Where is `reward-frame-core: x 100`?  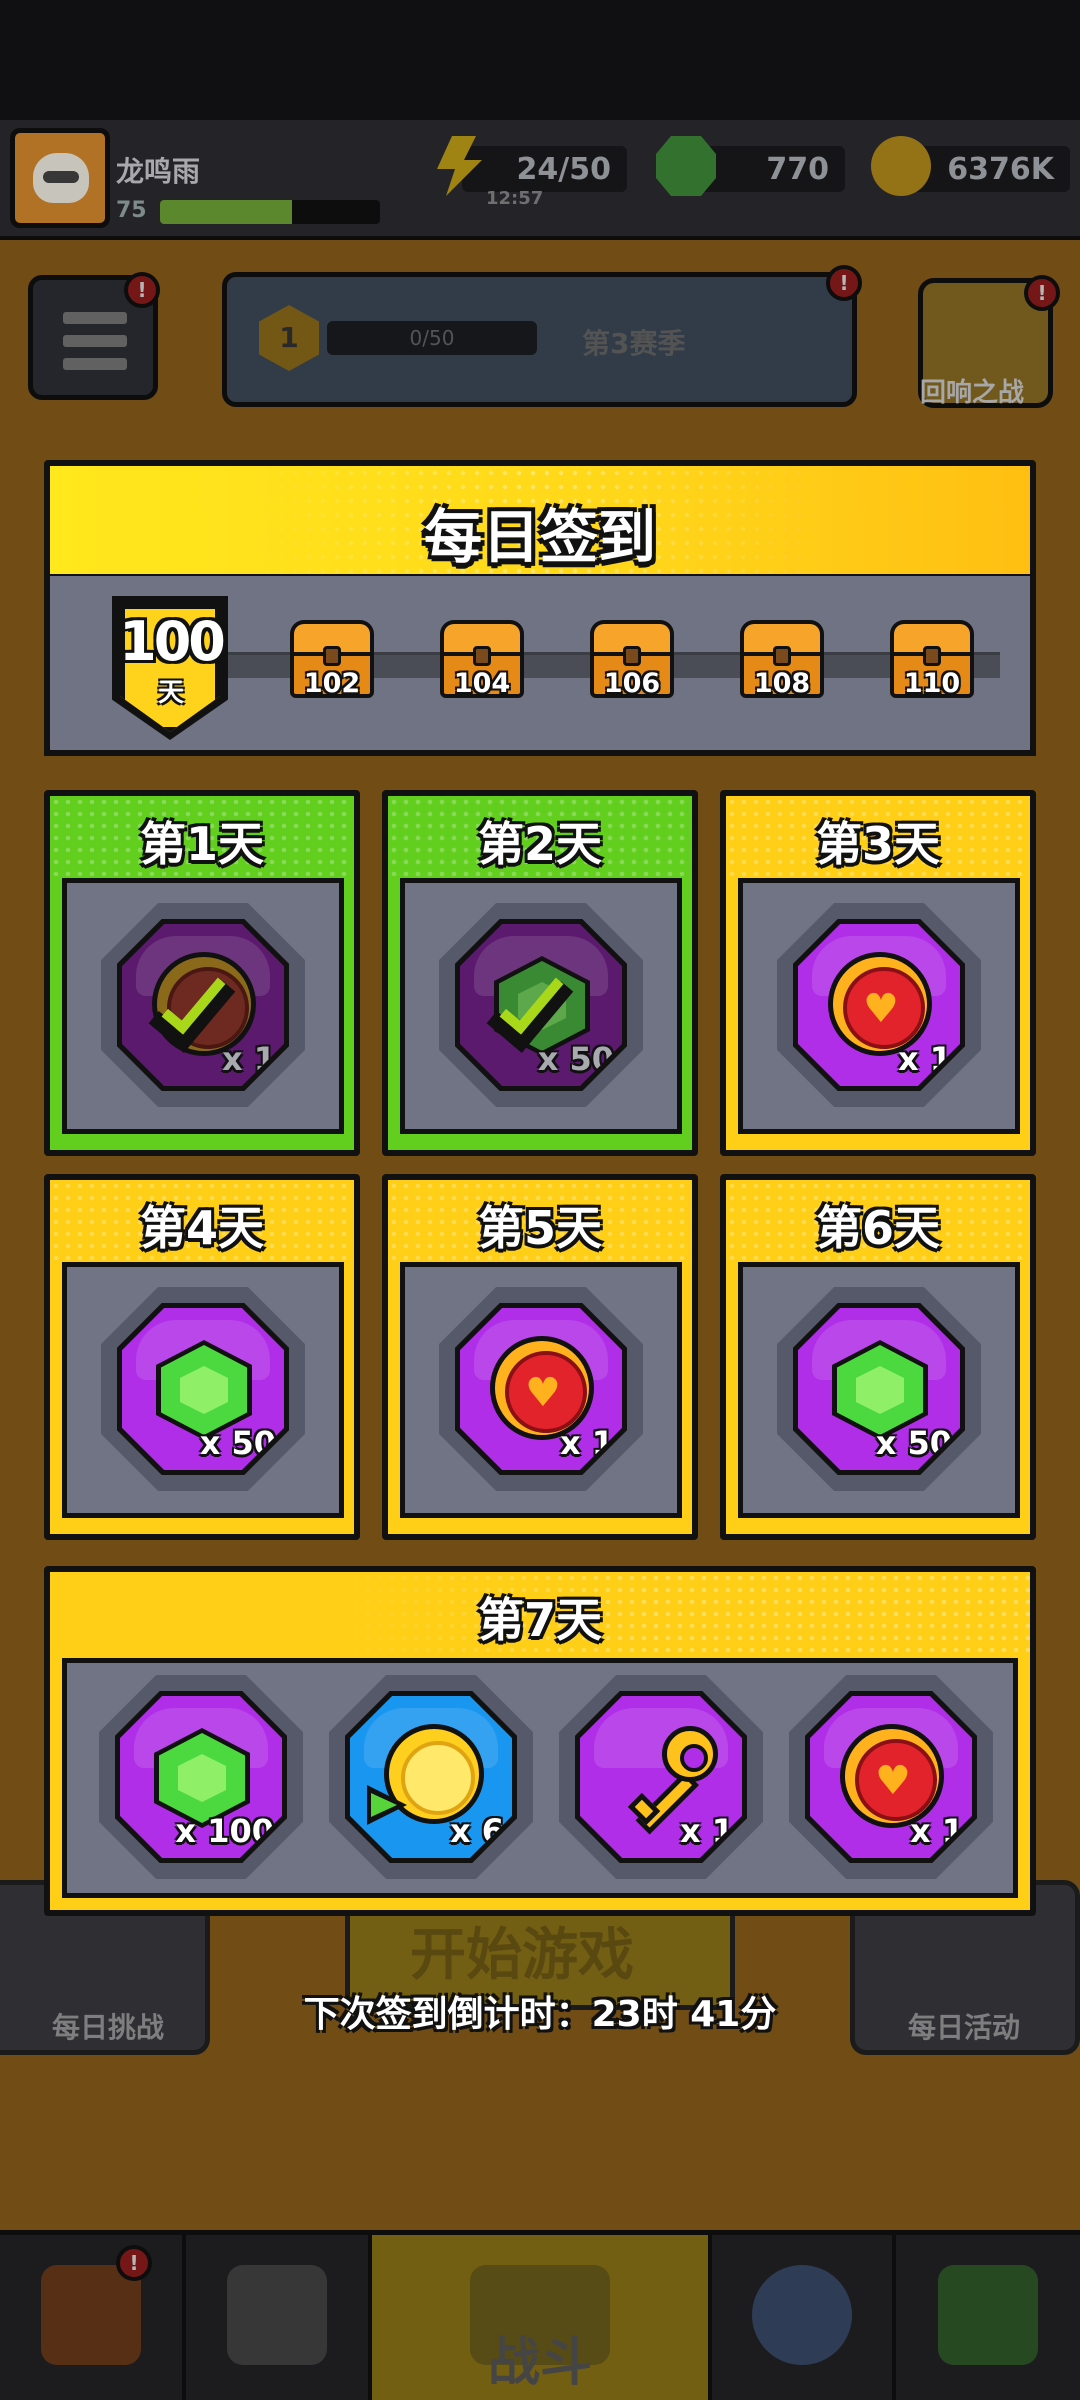 reward-frame-core: x 100 is located at coordinates (201, 1777).